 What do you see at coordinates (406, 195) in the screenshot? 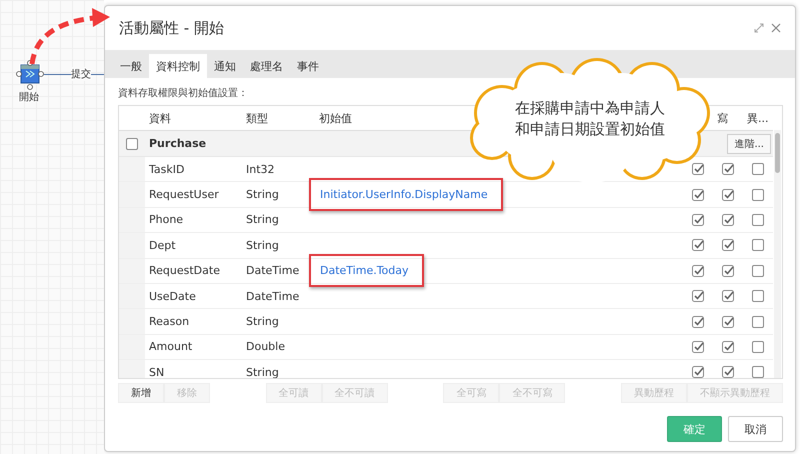
I see `initial-value: Initiator.UserInfo.DisplayName` at bounding box center [406, 195].